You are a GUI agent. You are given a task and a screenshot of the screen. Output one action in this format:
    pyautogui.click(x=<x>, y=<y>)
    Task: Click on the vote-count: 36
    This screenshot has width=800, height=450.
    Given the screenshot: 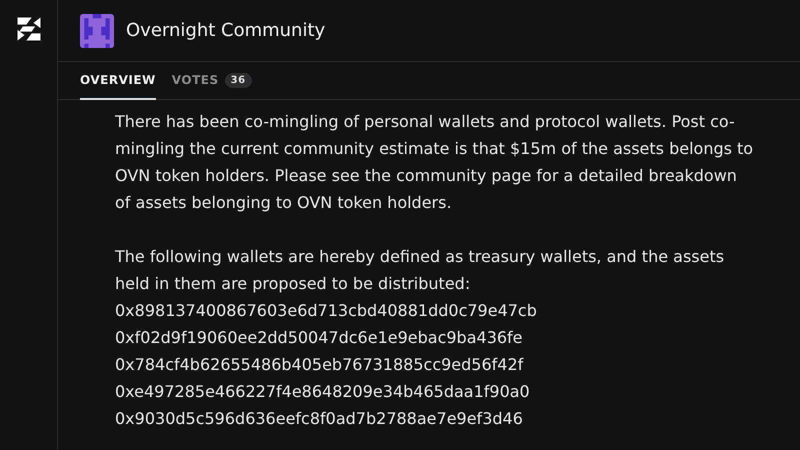 What is the action you would take?
    pyautogui.click(x=238, y=80)
    